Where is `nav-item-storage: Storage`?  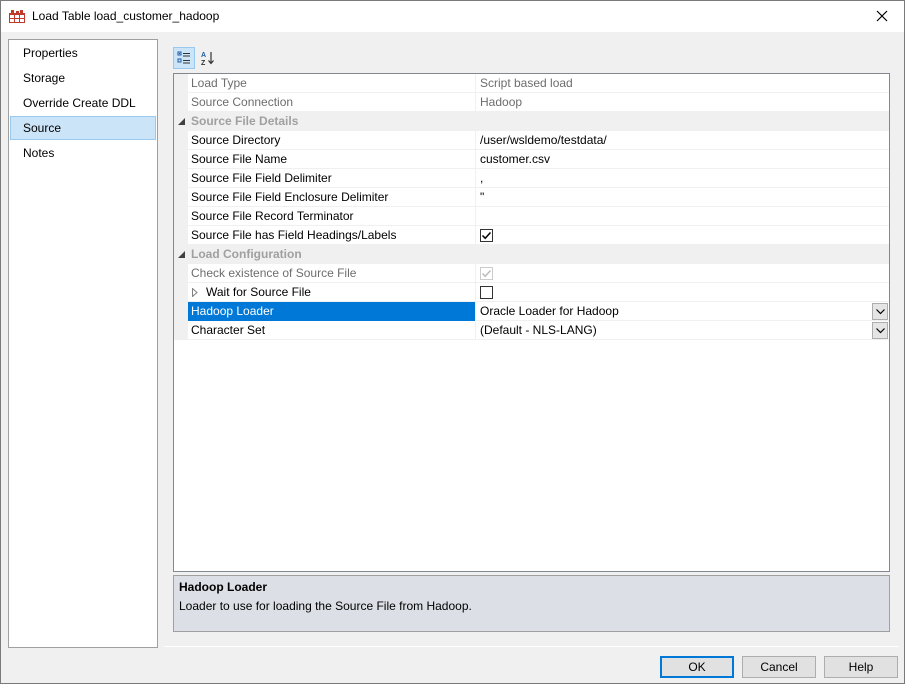
nav-item-storage: Storage is located at coordinates (83, 78).